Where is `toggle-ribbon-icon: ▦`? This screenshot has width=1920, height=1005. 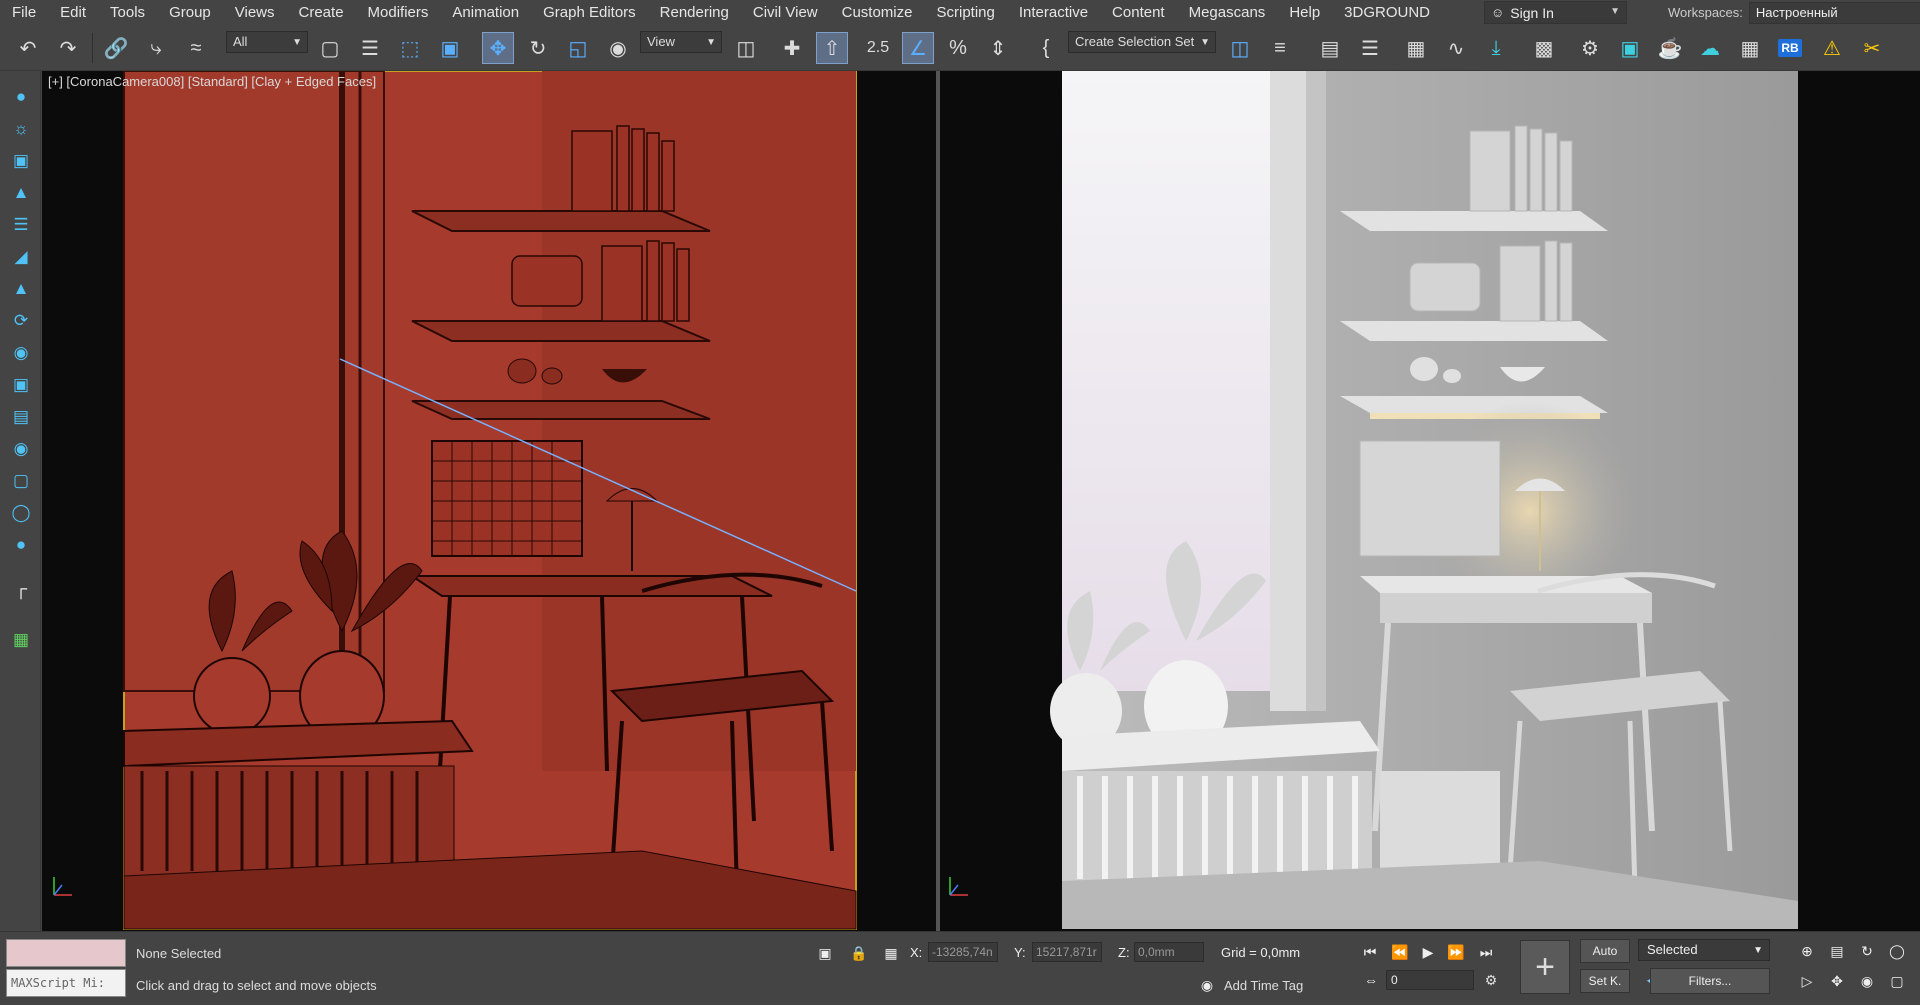
toggle-ribbon-icon: ▦ is located at coordinates (1416, 48).